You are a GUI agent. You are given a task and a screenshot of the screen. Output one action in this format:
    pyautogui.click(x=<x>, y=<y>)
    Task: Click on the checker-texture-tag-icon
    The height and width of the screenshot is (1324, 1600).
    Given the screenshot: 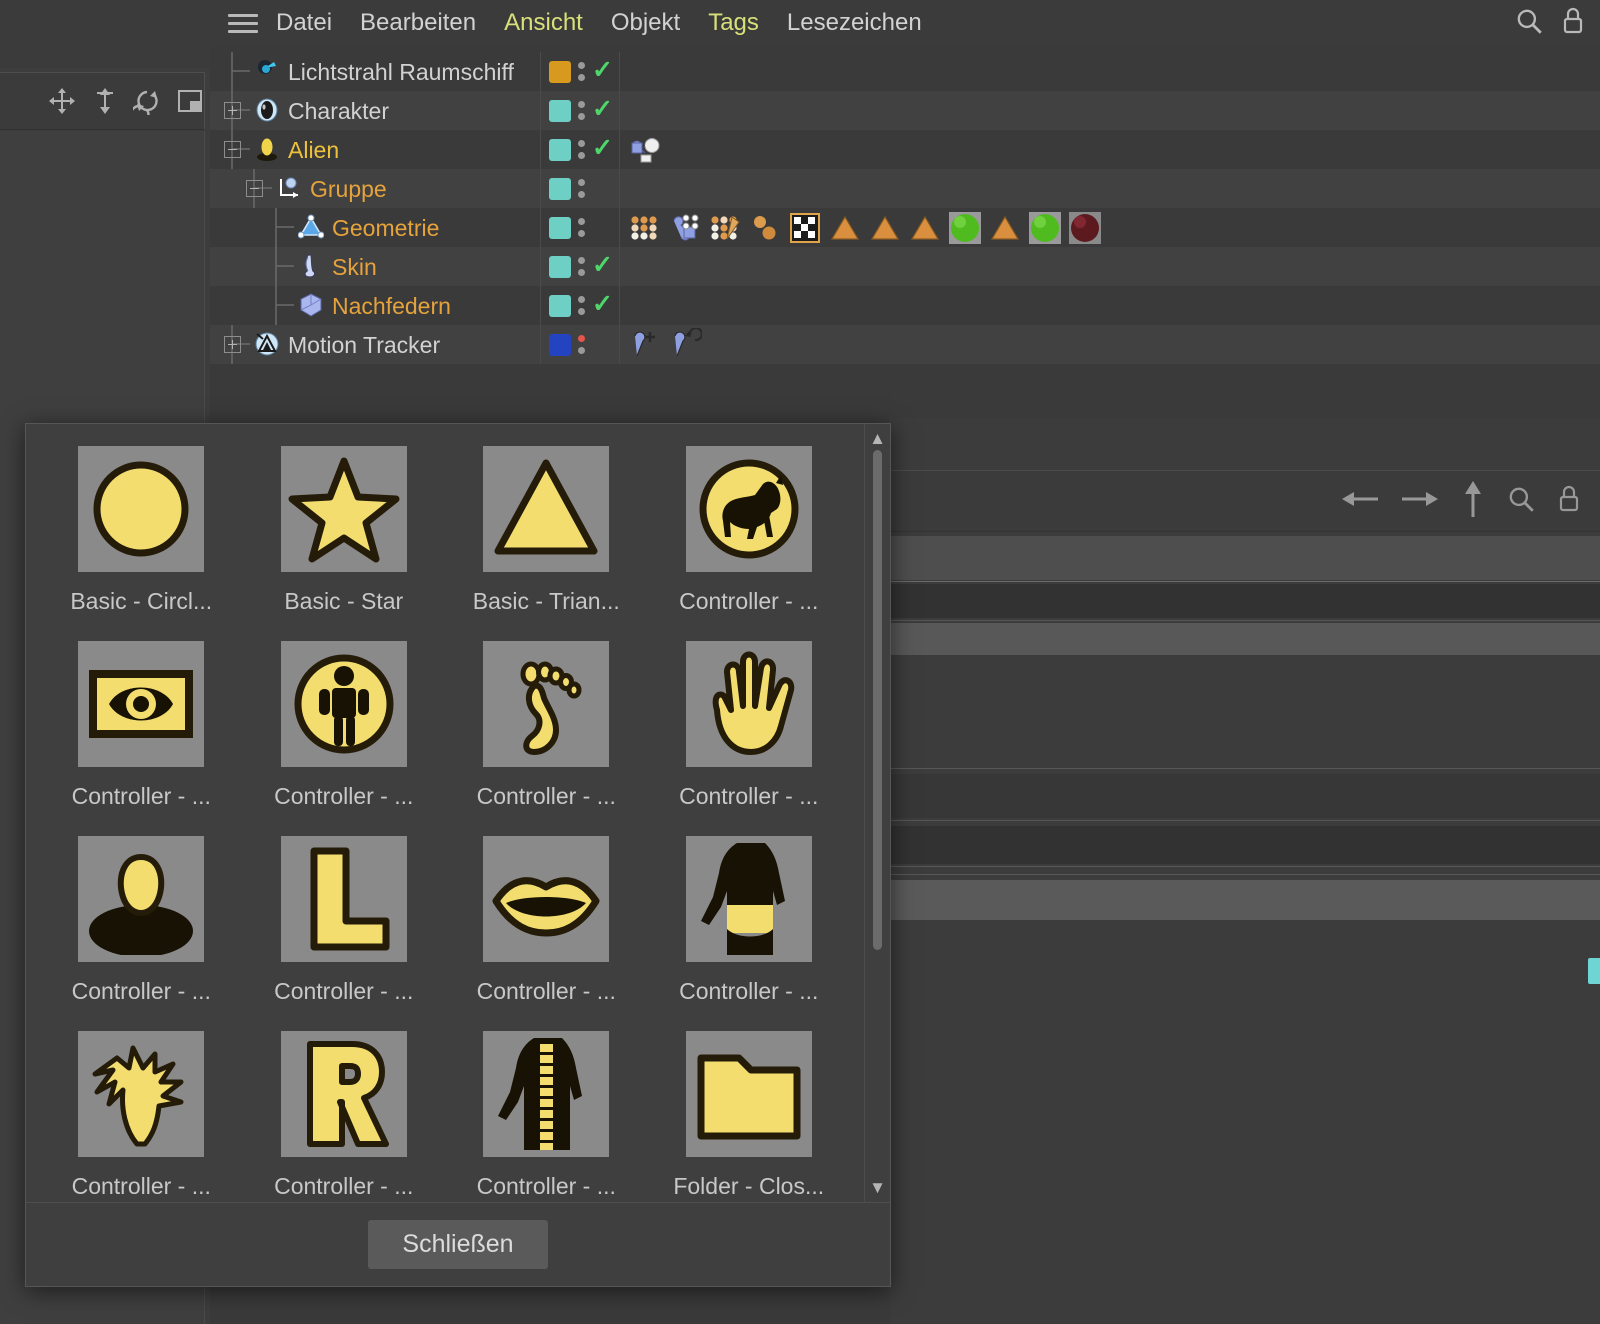 What is the action you would take?
    pyautogui.click(x=805, y=228)
    